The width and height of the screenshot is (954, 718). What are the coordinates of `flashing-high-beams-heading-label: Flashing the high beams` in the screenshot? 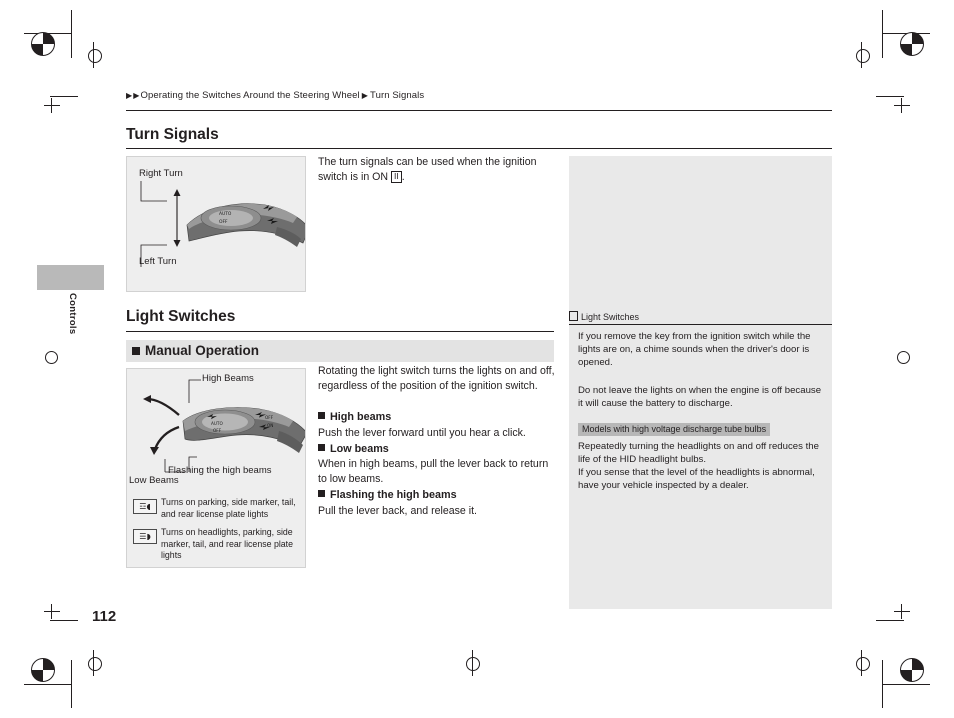 It's located at (393, 495).